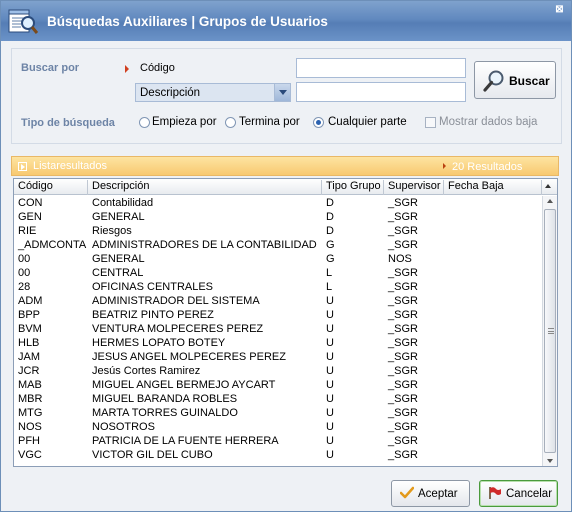 The height and width of the screenshot is (512, 572). What do you see at coordinates (277, 357) in the screenshot?
I see `table-row: JAM JESUS ANGEL MOLPECERES PEREZ U _SGR` at bounding box center [277, 357].